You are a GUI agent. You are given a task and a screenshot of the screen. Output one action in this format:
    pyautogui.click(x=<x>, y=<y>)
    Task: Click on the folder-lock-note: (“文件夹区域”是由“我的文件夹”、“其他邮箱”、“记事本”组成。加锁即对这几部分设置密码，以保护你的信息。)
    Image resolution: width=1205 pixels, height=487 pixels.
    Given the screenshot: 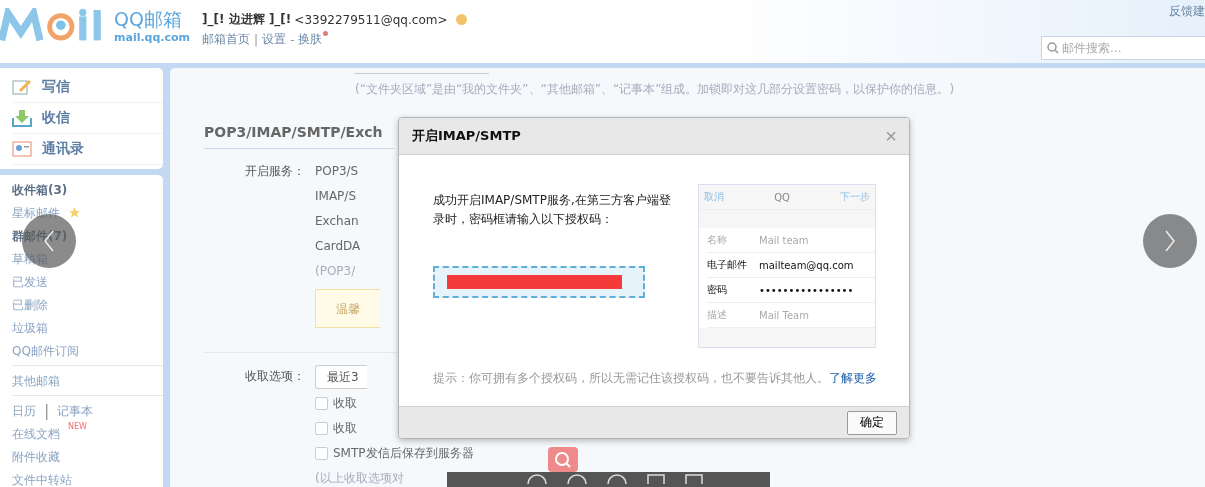 What is the action you would take?
    pyautogui.click(x=655, y=89)
    